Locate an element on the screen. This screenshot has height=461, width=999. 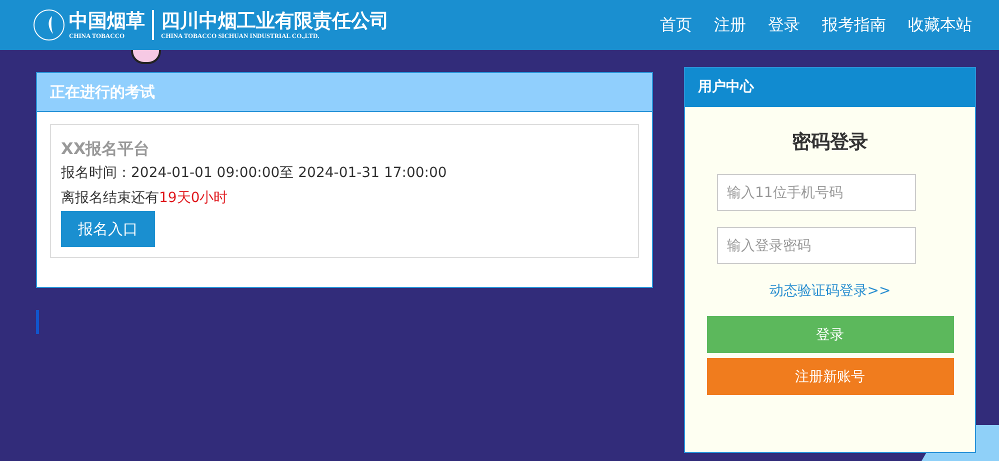
login-button: 登录 is located at coordinates (830, 334).